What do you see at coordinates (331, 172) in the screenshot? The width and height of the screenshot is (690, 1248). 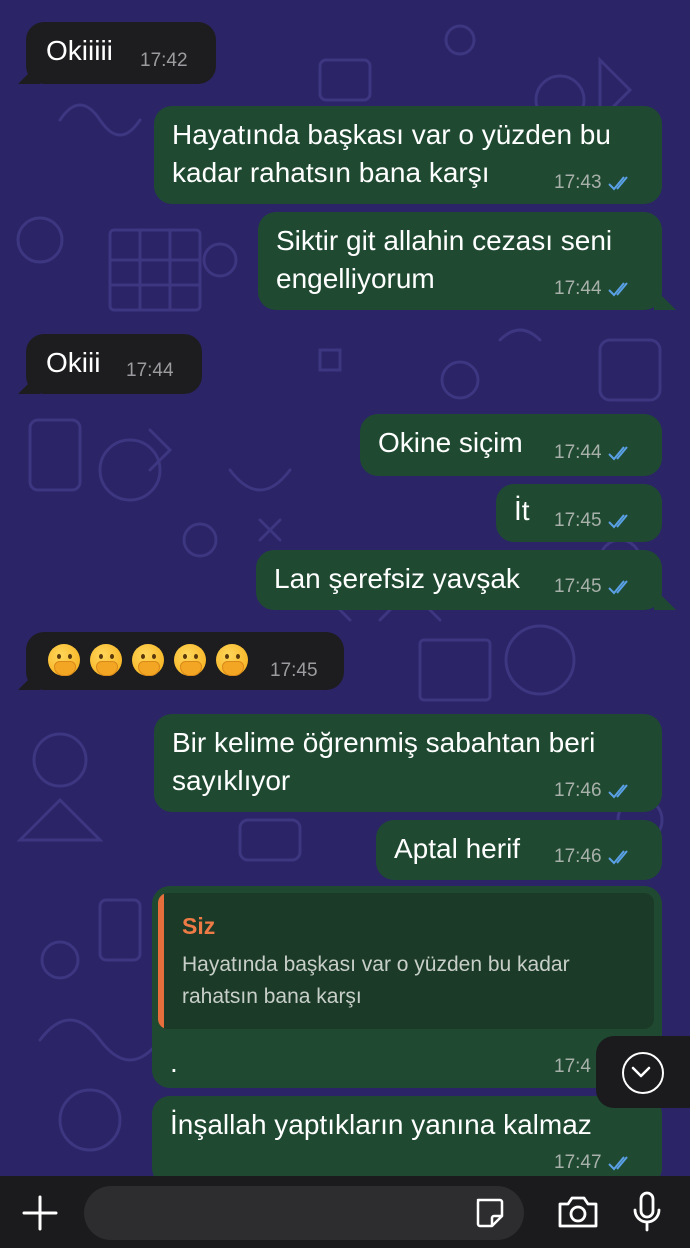 I see `message-text-line2: kadar rahatsın bana karşı` at bounding box center [331, 172].